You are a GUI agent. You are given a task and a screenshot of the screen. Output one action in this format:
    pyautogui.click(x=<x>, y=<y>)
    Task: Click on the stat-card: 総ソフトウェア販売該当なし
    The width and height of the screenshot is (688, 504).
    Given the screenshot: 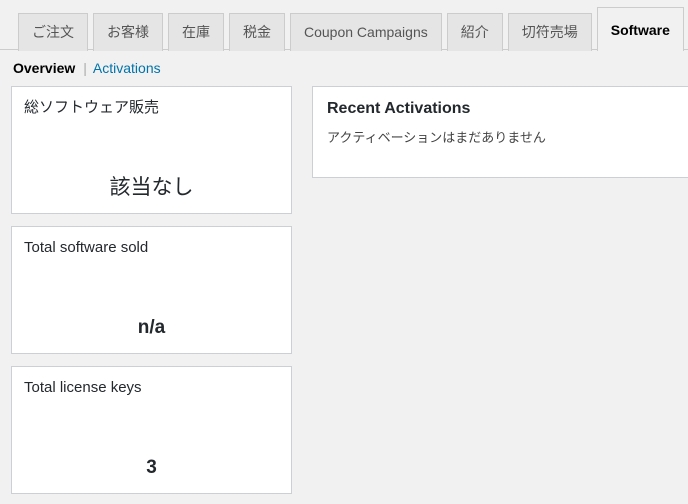 What is the action you would take?
    pyautogui.click(x=151, y=150)
    